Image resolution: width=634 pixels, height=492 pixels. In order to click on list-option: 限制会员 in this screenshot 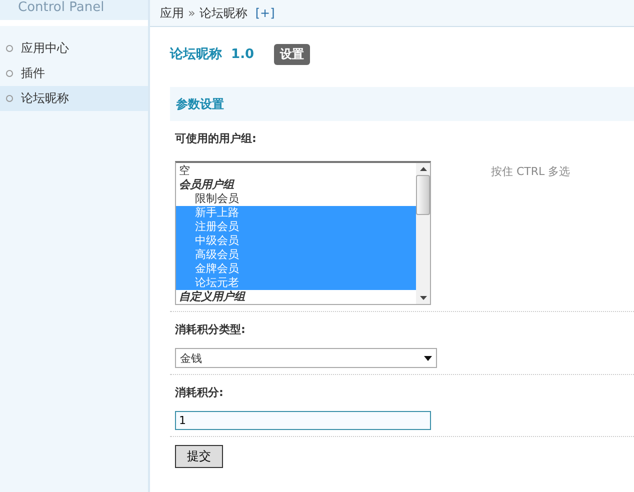, I will do `click(296, 199)`.